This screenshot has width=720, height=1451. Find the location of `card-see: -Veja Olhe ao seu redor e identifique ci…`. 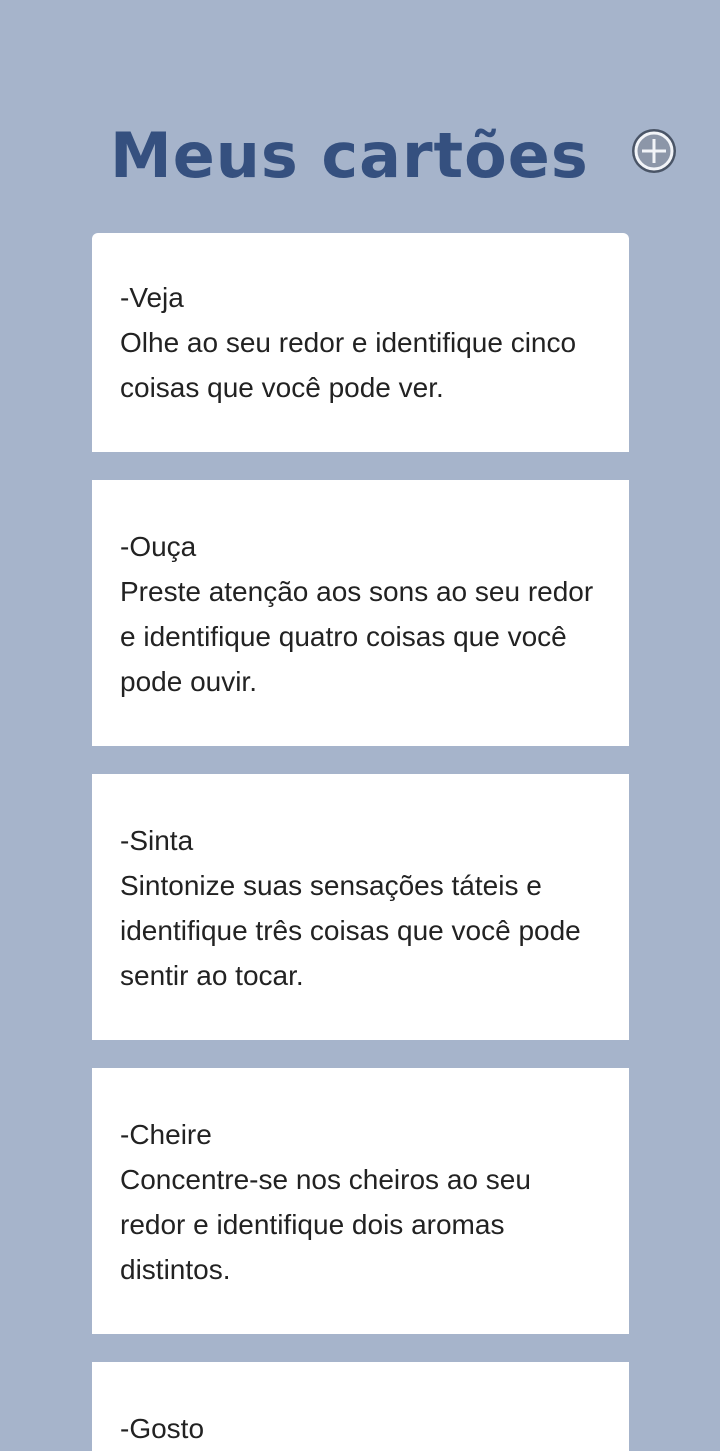

card-see: -Veja Olhe ao seu redor e identifique ci… is located at coordinates (360, 342).